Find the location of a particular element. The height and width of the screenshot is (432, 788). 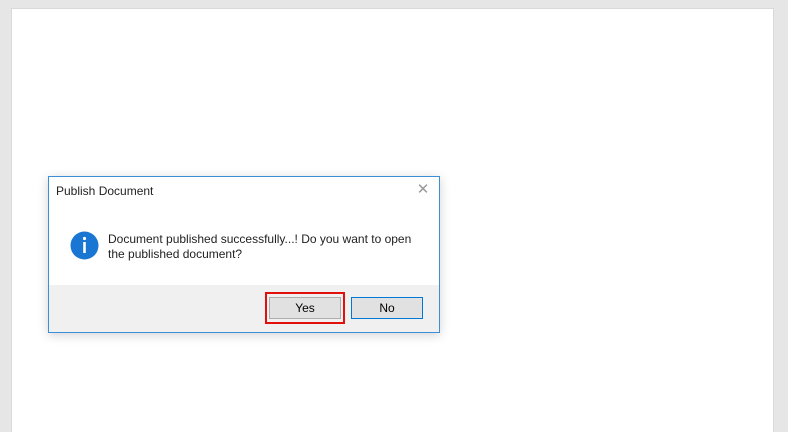

dialog-title-bar: Publish Document ✕ is located at coordinates (244, 190).